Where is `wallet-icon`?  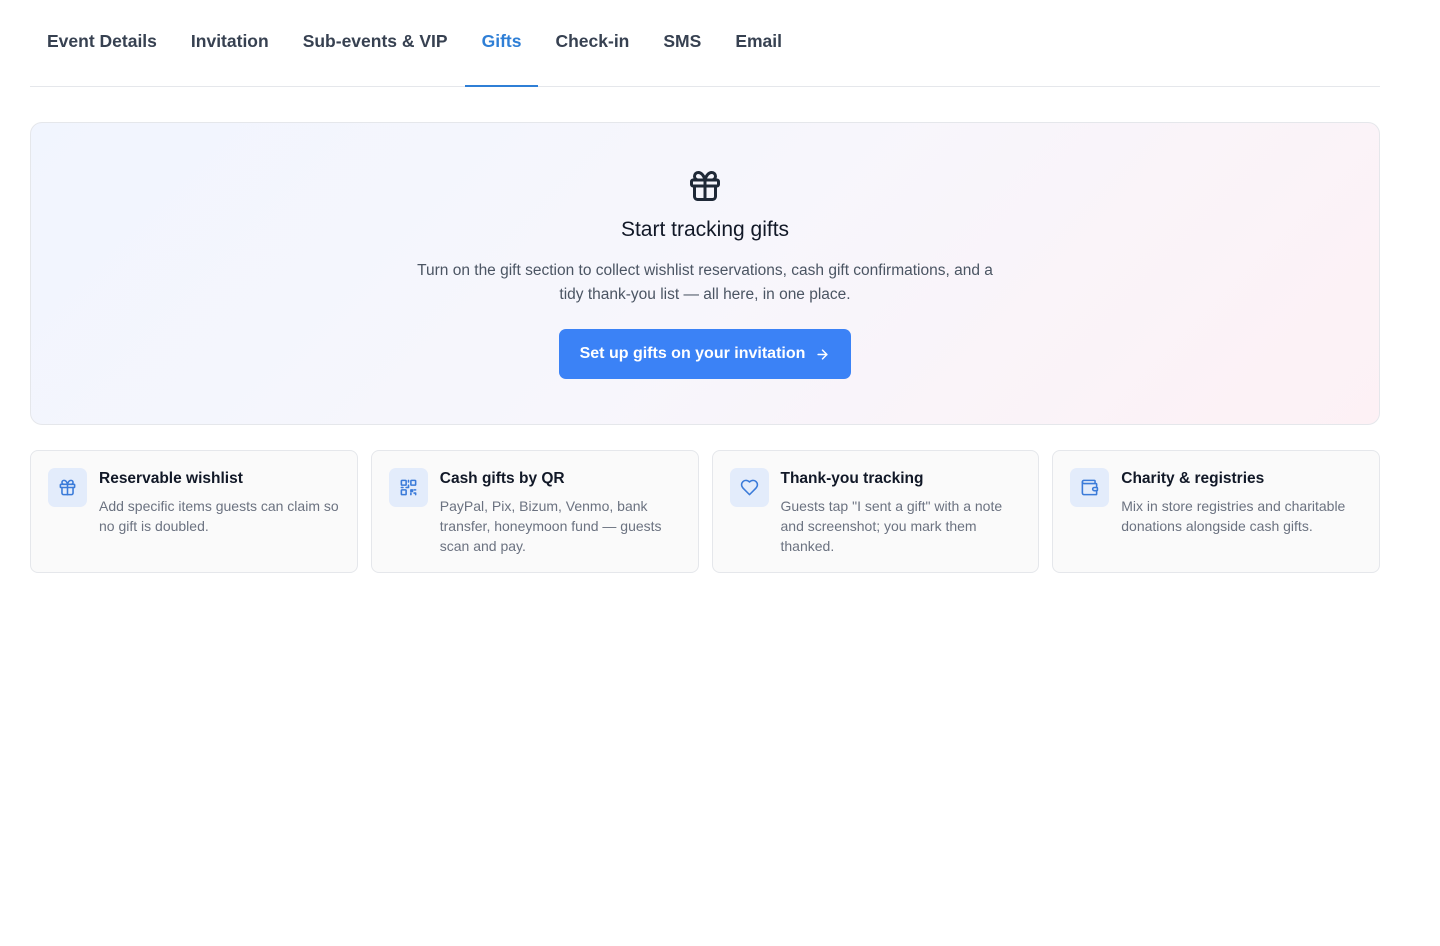 wallet-icon is located at coordinates (1090, 487).